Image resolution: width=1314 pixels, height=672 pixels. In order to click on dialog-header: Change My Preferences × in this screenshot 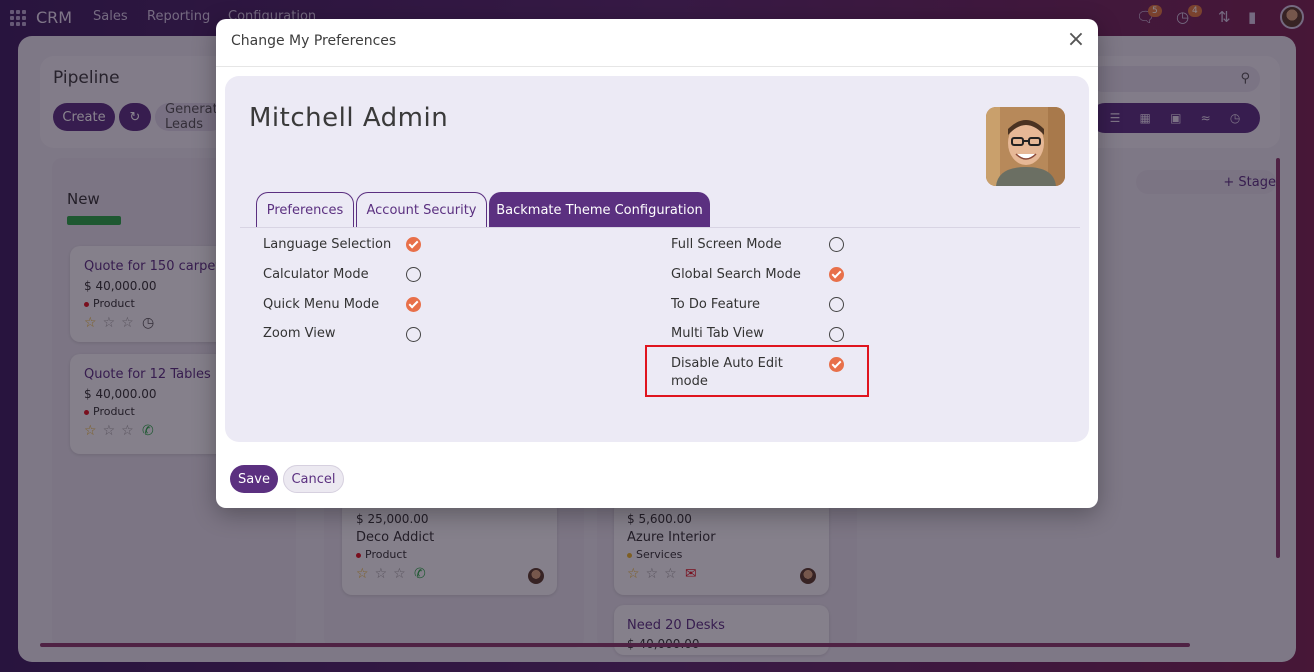, I will do `click(657, 43)`.